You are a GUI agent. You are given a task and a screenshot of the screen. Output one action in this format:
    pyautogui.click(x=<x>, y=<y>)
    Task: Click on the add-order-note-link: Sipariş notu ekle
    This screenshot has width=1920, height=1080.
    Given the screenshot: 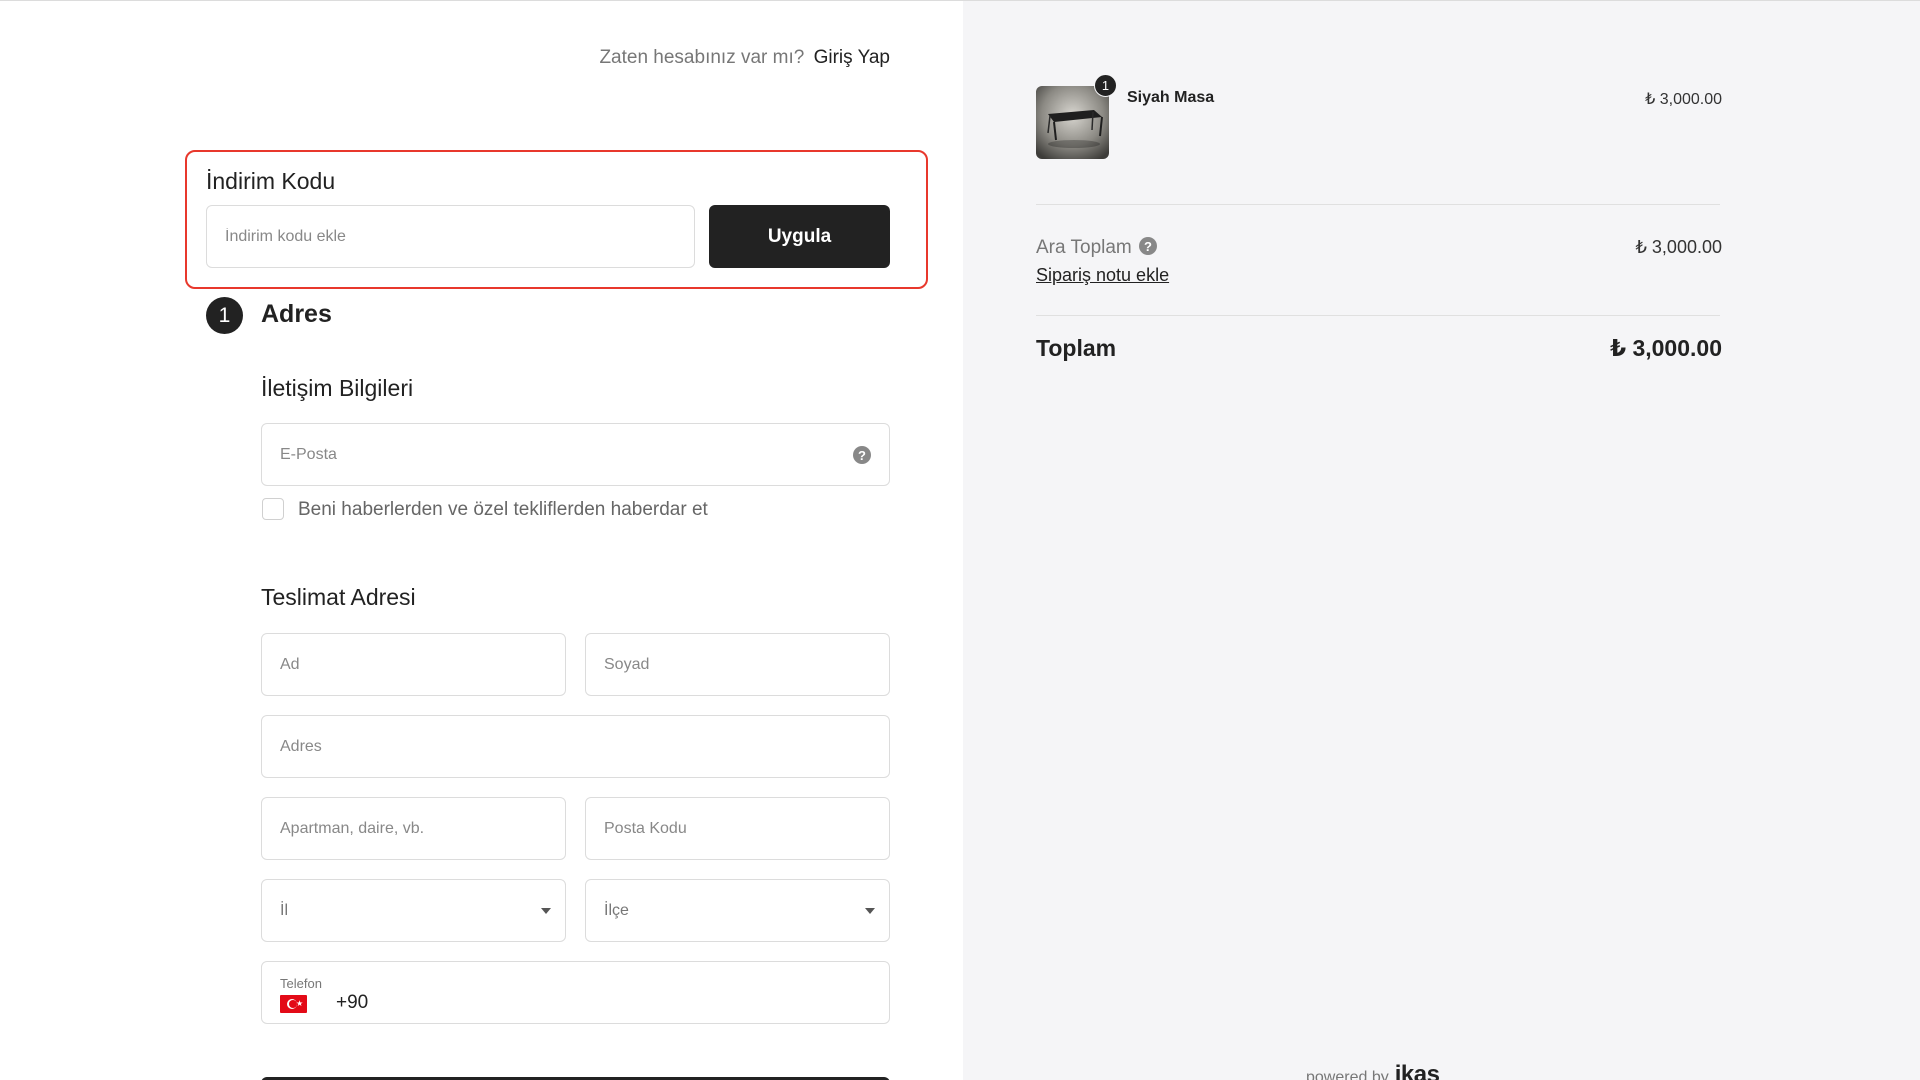 What is the action you would take?
    pyautogui.click(x=1102, y=275)
    